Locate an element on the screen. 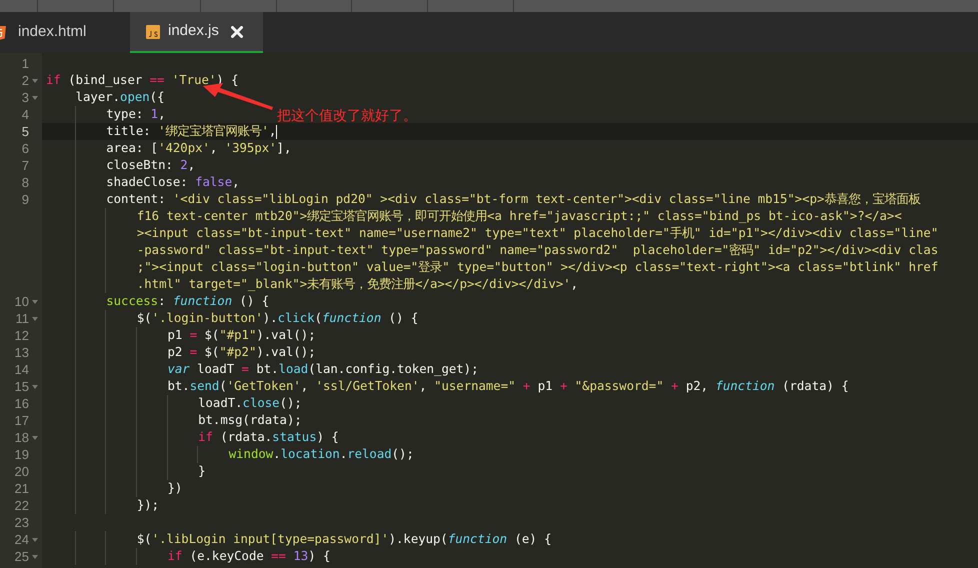 This screenshot has width=978, height=568. line-number: 22 is located at coordinates (21, 505).